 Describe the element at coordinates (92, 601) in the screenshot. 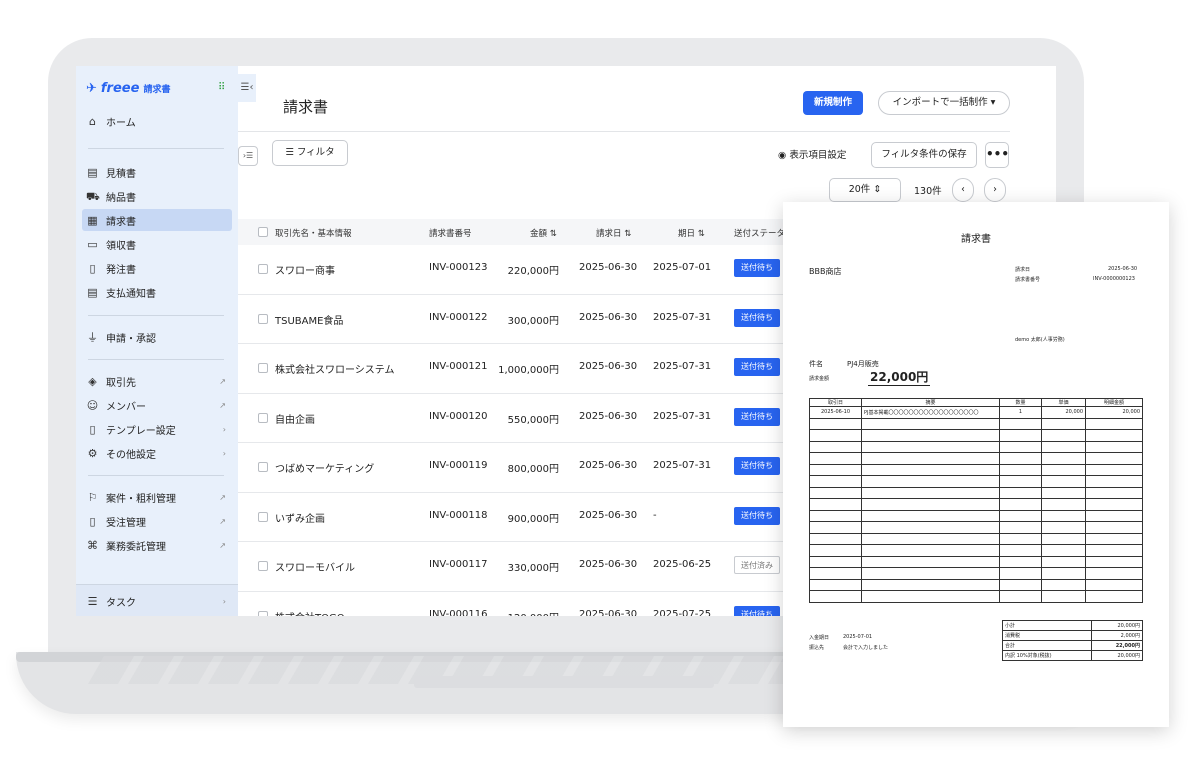

I see `task-list-icon: ☰` at that location.